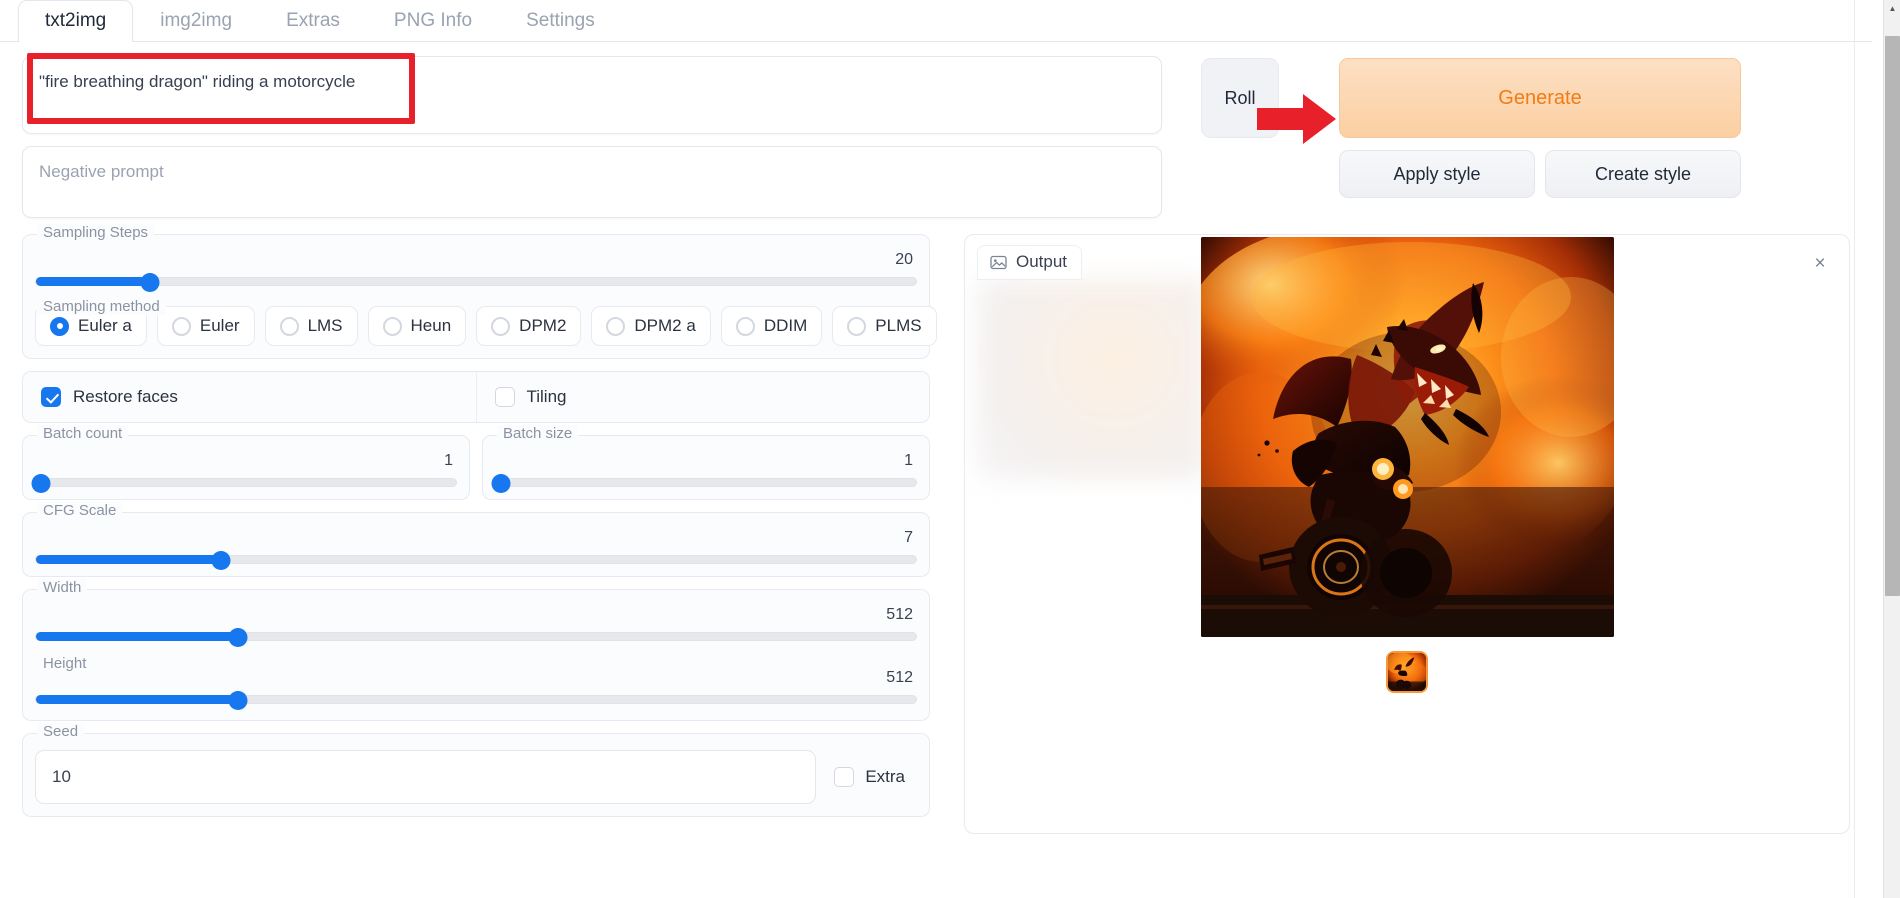 The height and width of the screenshot is (898, 1900). Describe the element at coordinates (325, 325) in the screenshot. I see `radio-label: LMS` at that location.